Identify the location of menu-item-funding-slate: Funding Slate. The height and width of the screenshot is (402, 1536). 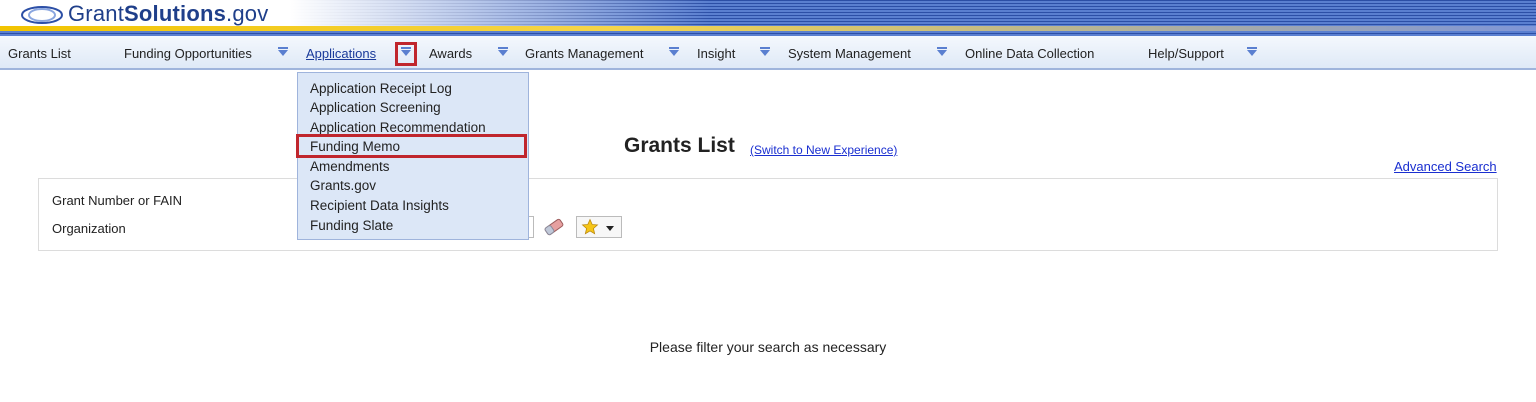
(351, 225).